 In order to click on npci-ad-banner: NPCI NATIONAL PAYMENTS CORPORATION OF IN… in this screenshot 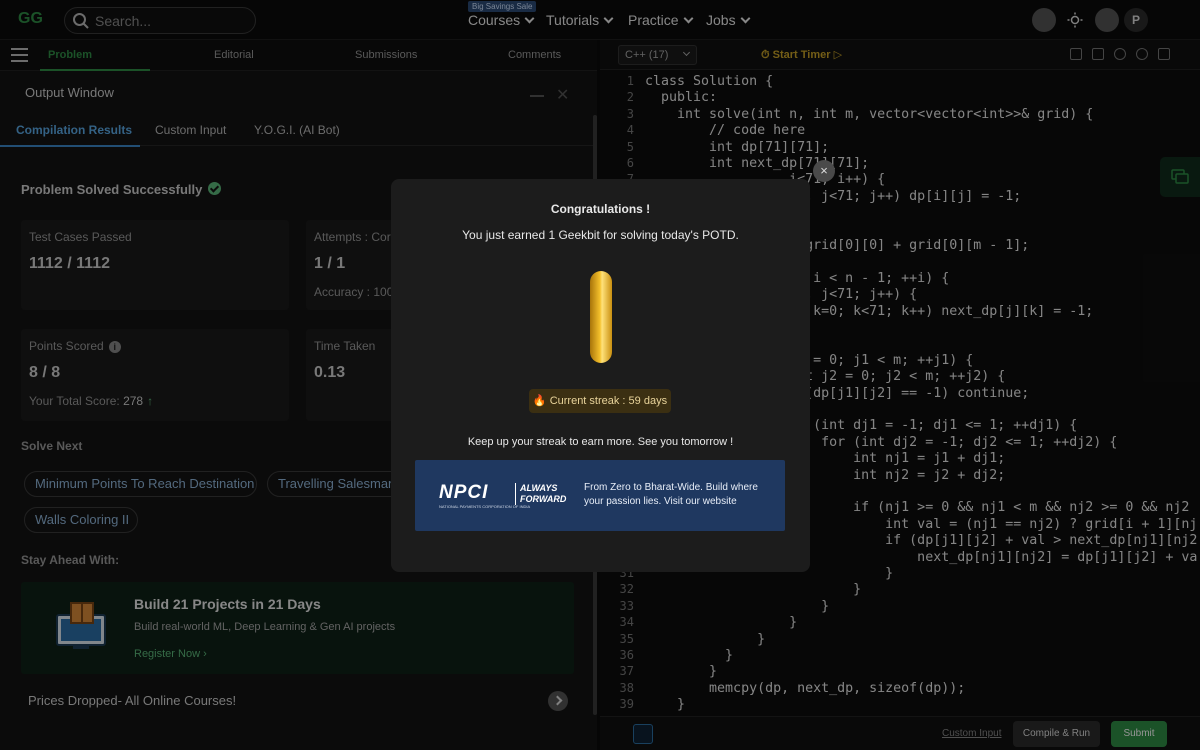, I will do `click(600, 495)`.